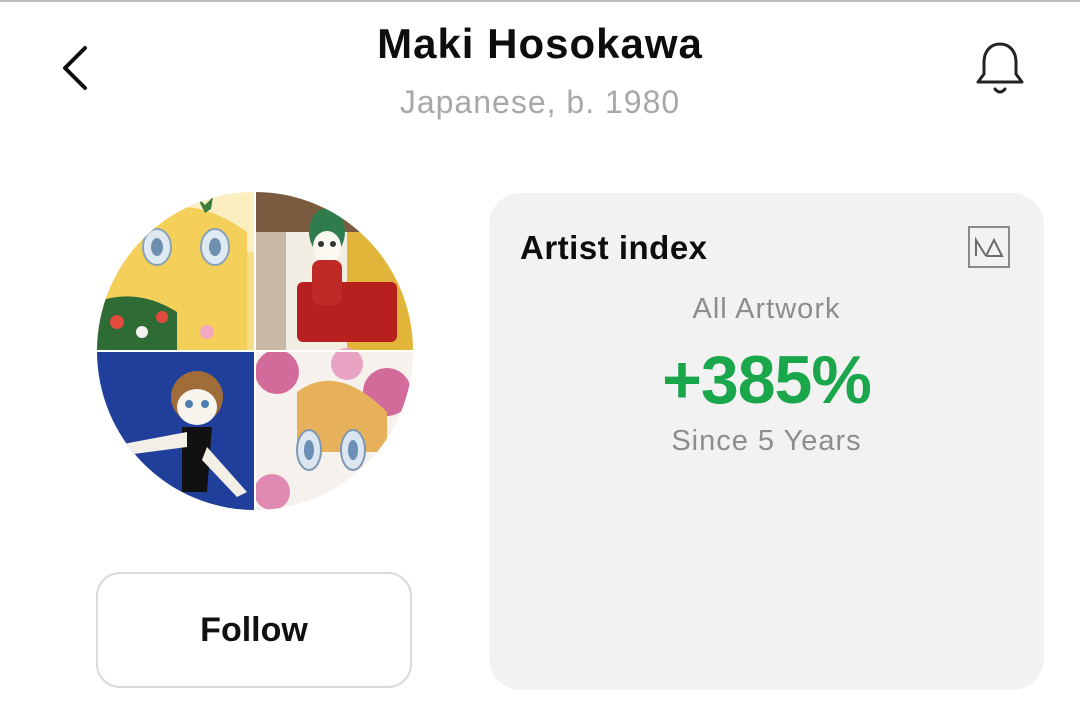 Image resolution: width=1080 pixels, height=718 pixels. Describe the element at coordinates (767, 380) in the screenshot. I see `index-change-value: +385%` at that location.